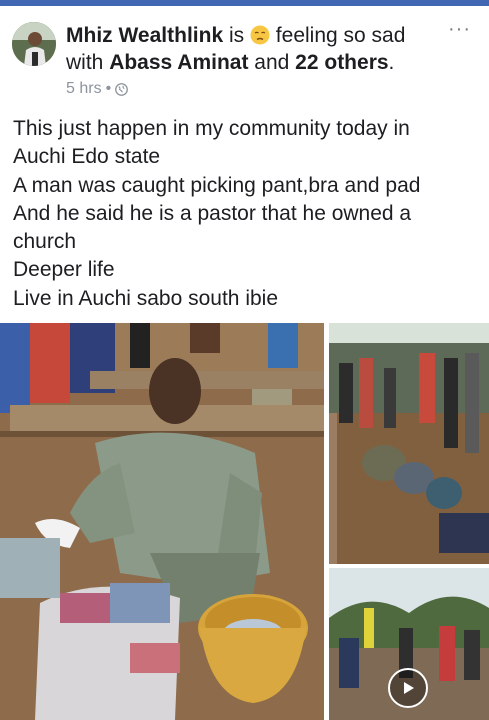 This screenshot has height=720, width=489. Describe the element at coordinates (244, 3) in the screenshot. I see `top-app-bar` at that location.